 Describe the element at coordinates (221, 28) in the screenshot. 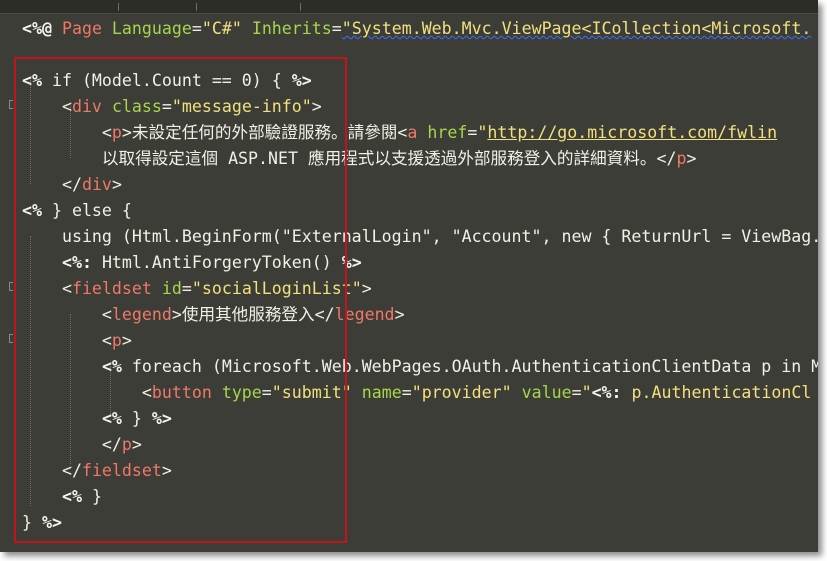

I see `code-token: "C#"` at that location.